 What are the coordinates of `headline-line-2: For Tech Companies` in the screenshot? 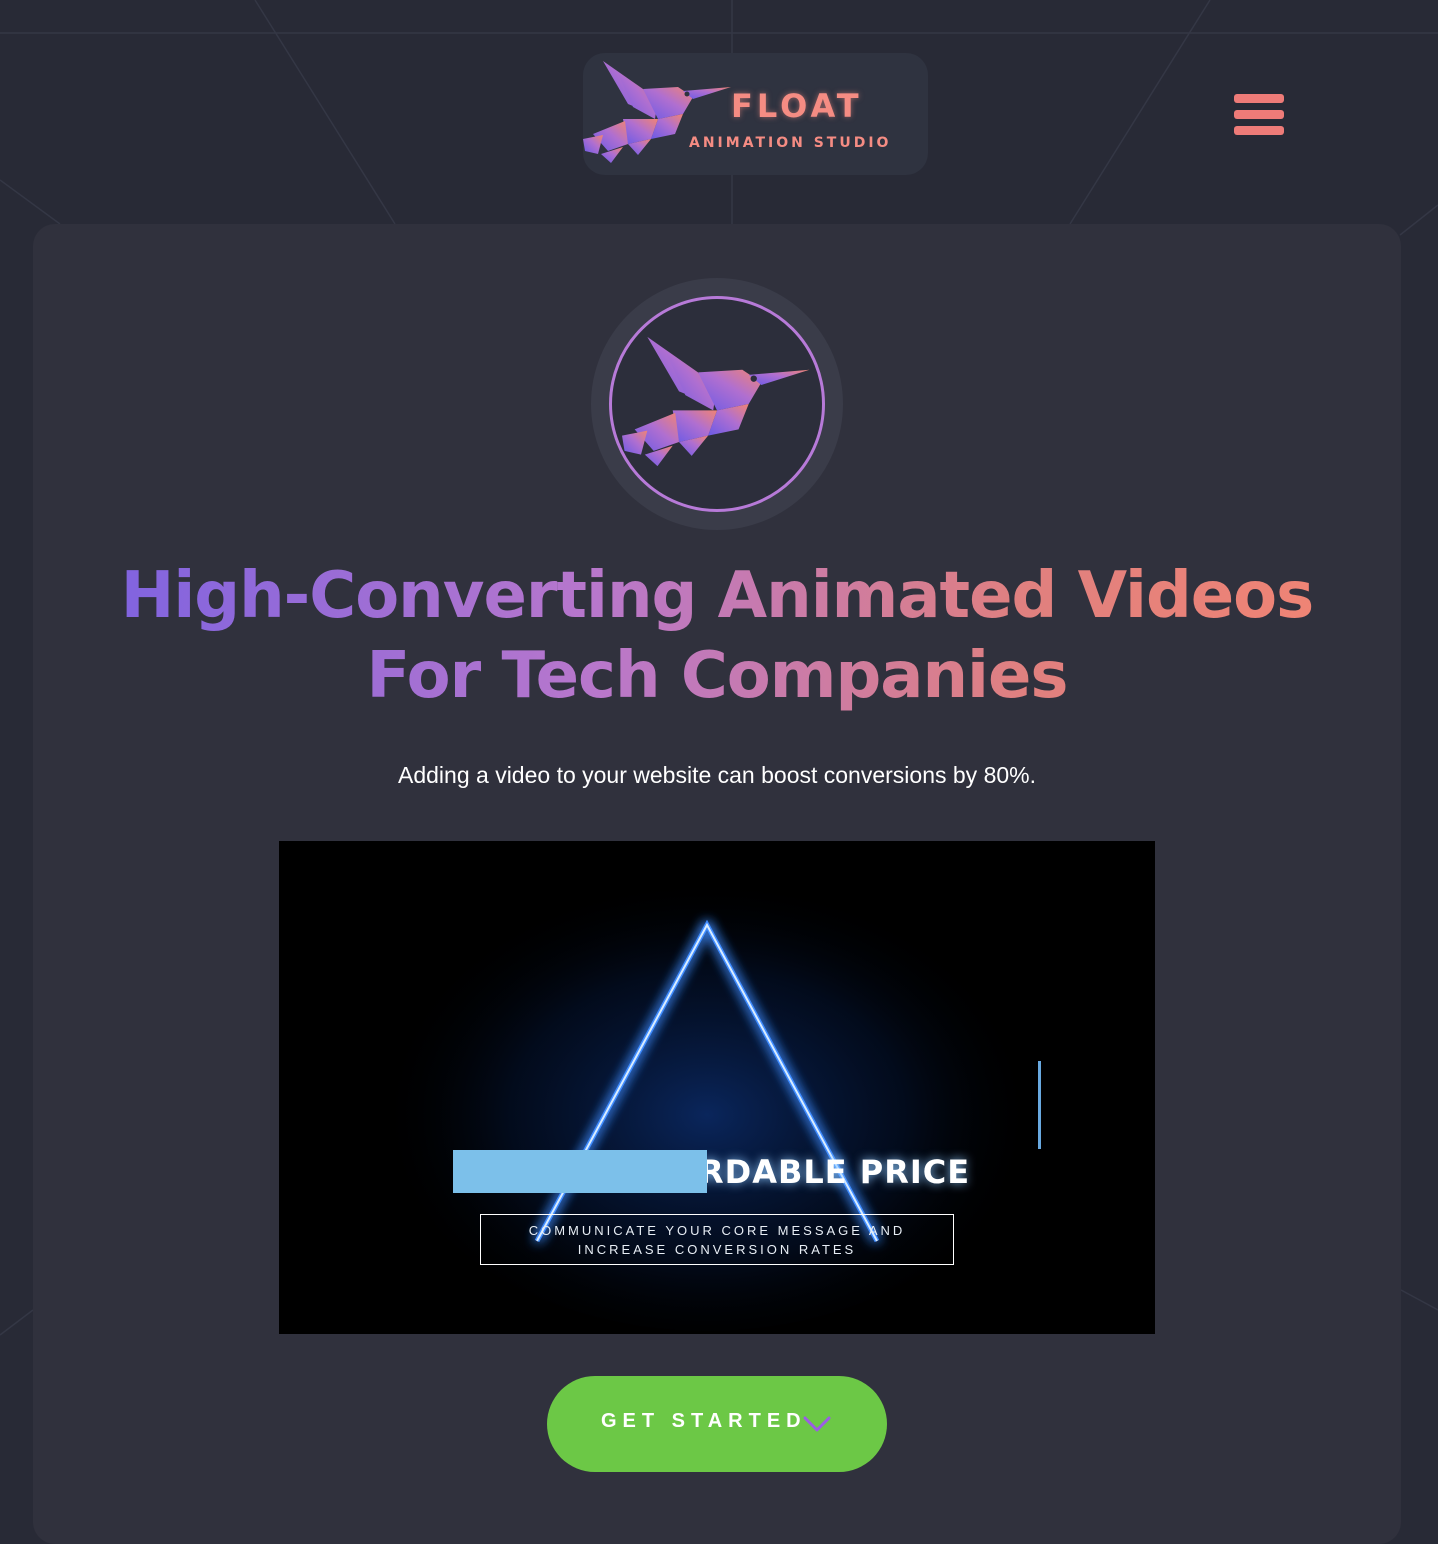 It's located at (717, 676).